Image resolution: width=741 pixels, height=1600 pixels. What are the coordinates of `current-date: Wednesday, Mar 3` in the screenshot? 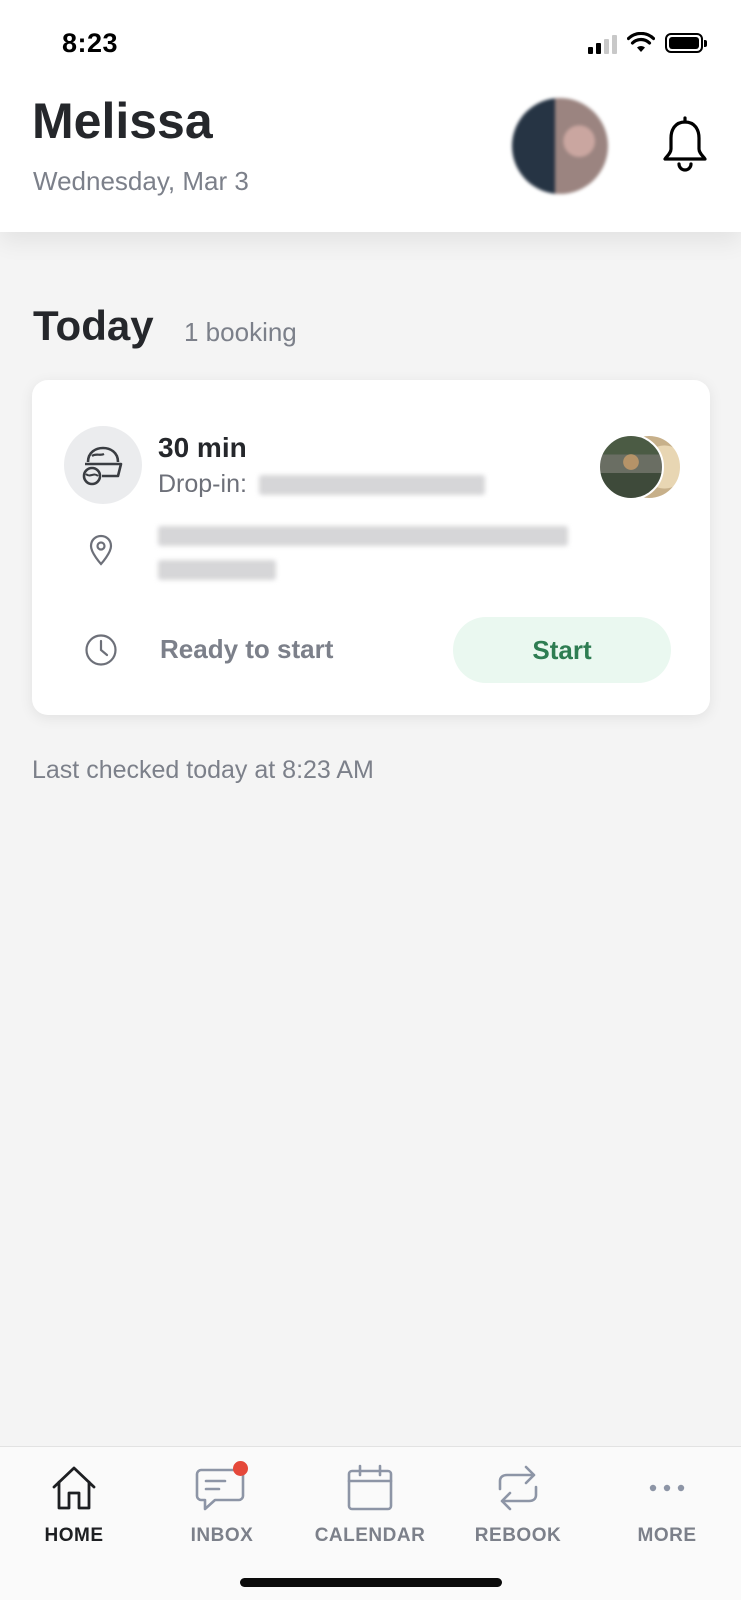 It's located at (141, 181).